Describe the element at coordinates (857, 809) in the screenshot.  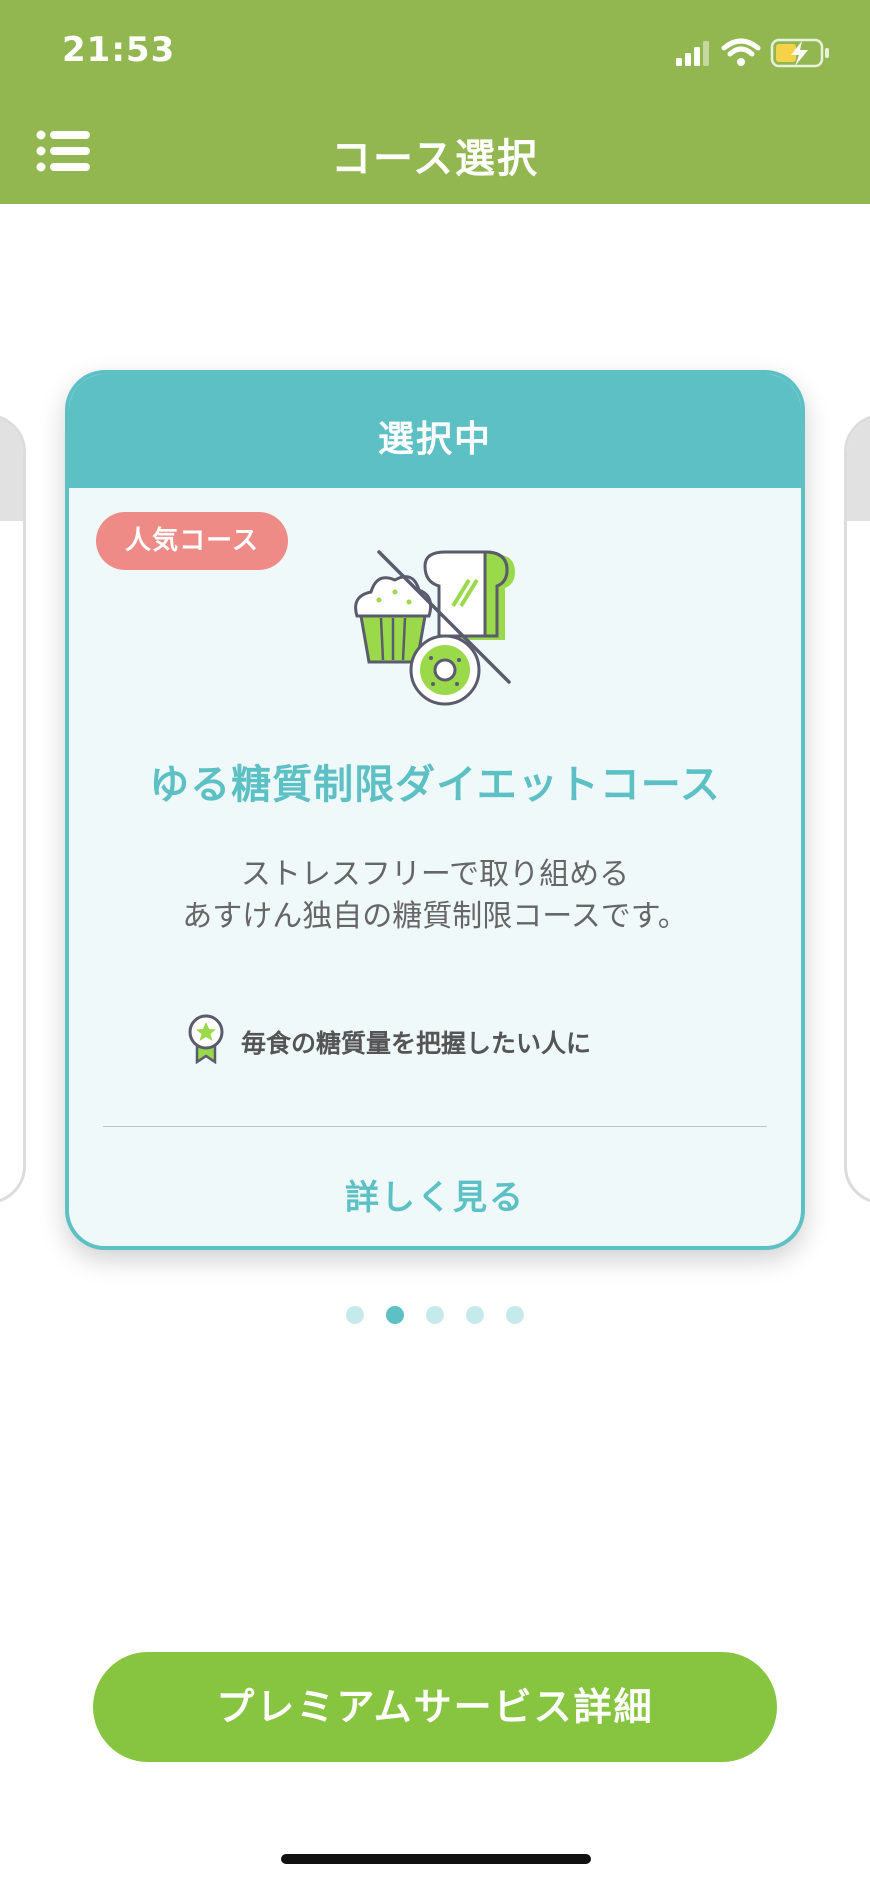
I see `next-course-card` at that location.